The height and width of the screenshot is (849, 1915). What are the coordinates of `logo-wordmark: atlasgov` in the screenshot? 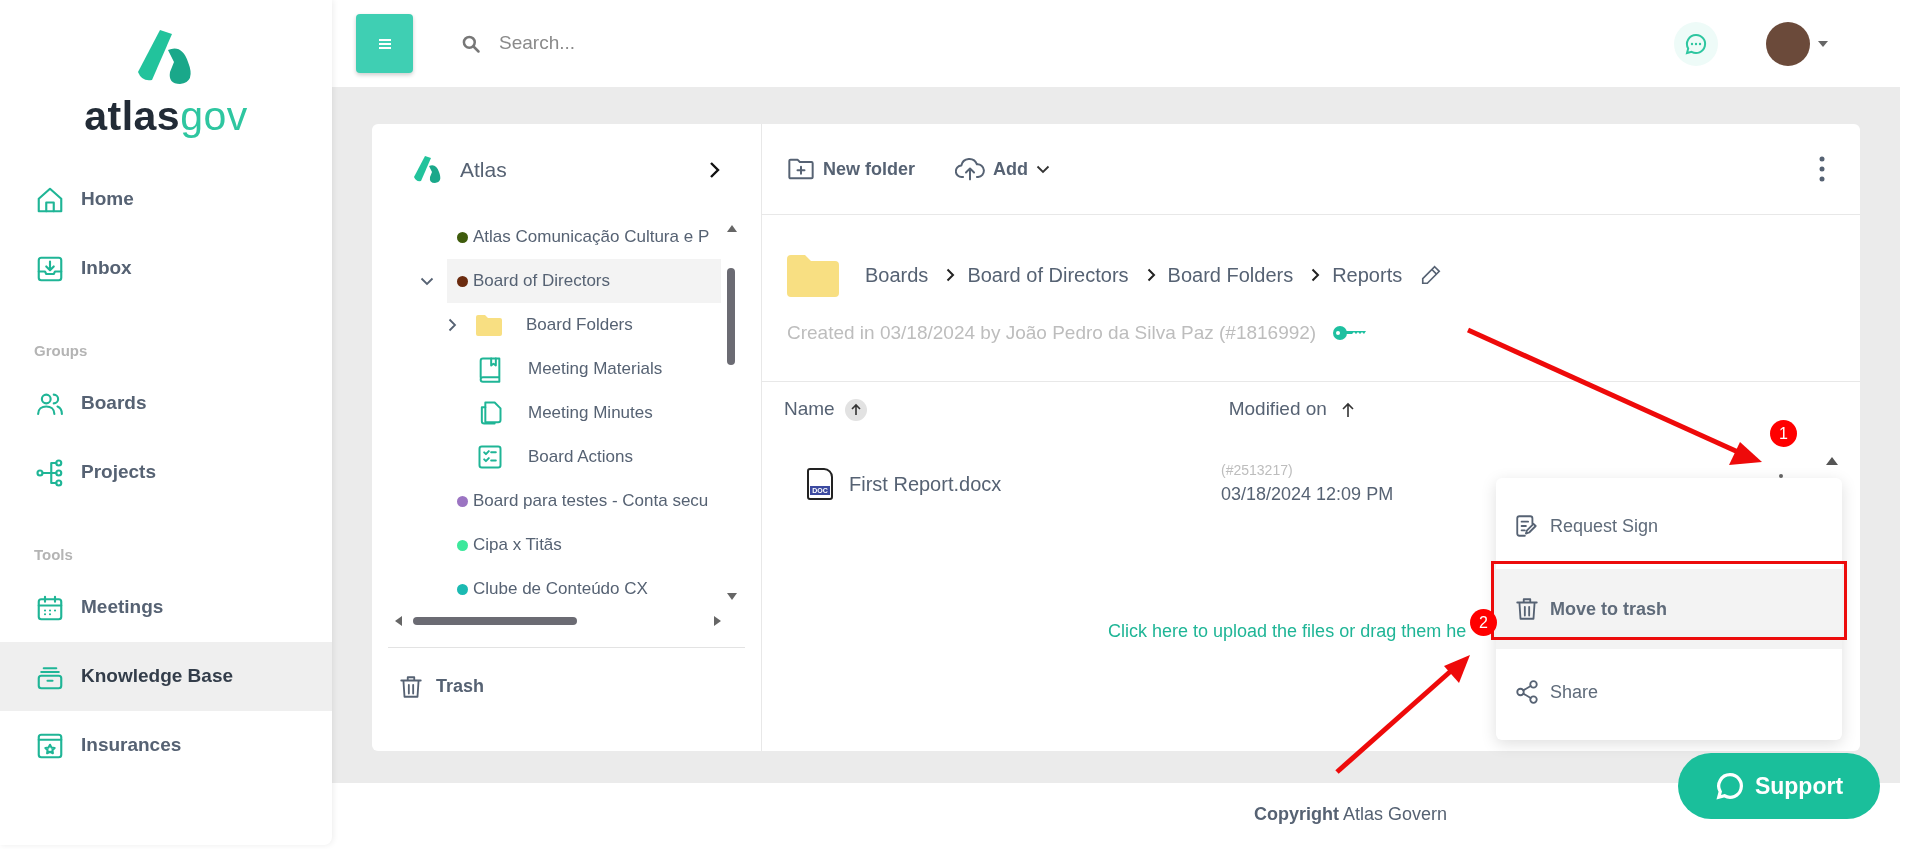 It's located at (166, 116).